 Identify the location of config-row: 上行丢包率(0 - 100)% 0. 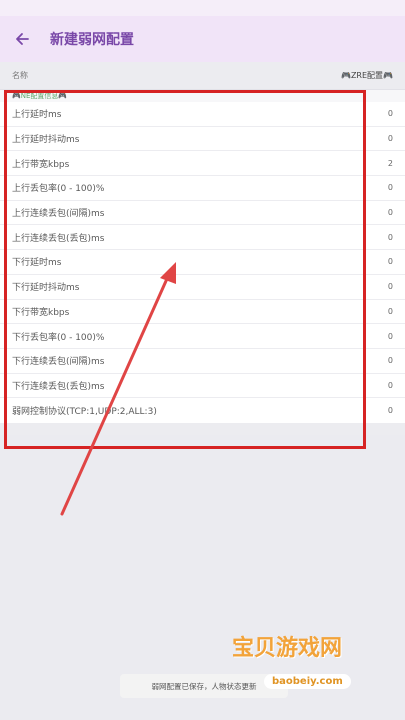
(202, 188).